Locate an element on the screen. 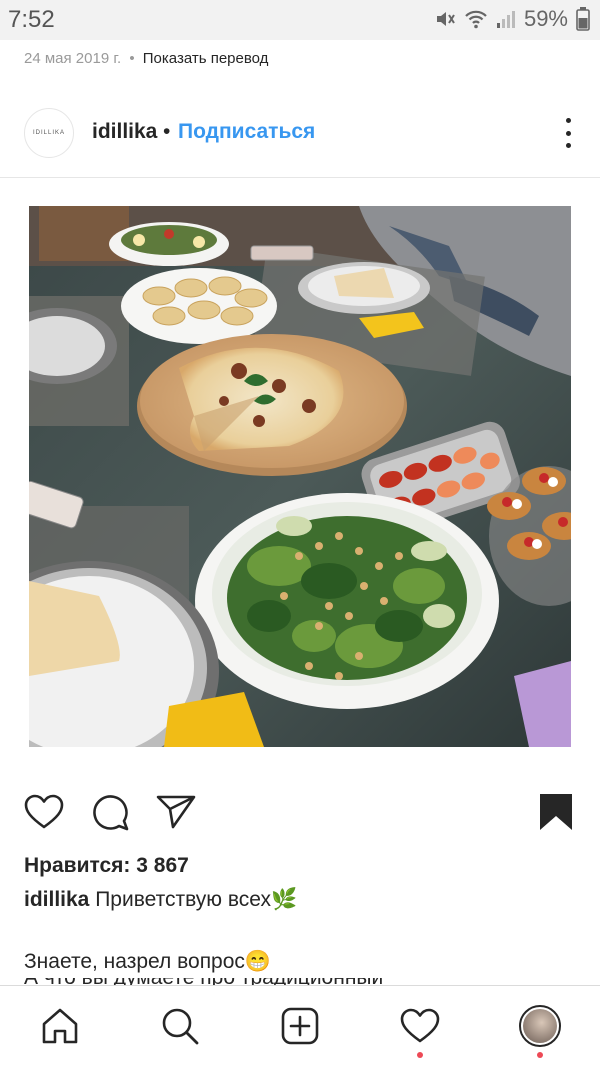 The image size is (600, 1065). bottom-navigation is located at coordinates (300, 1025).